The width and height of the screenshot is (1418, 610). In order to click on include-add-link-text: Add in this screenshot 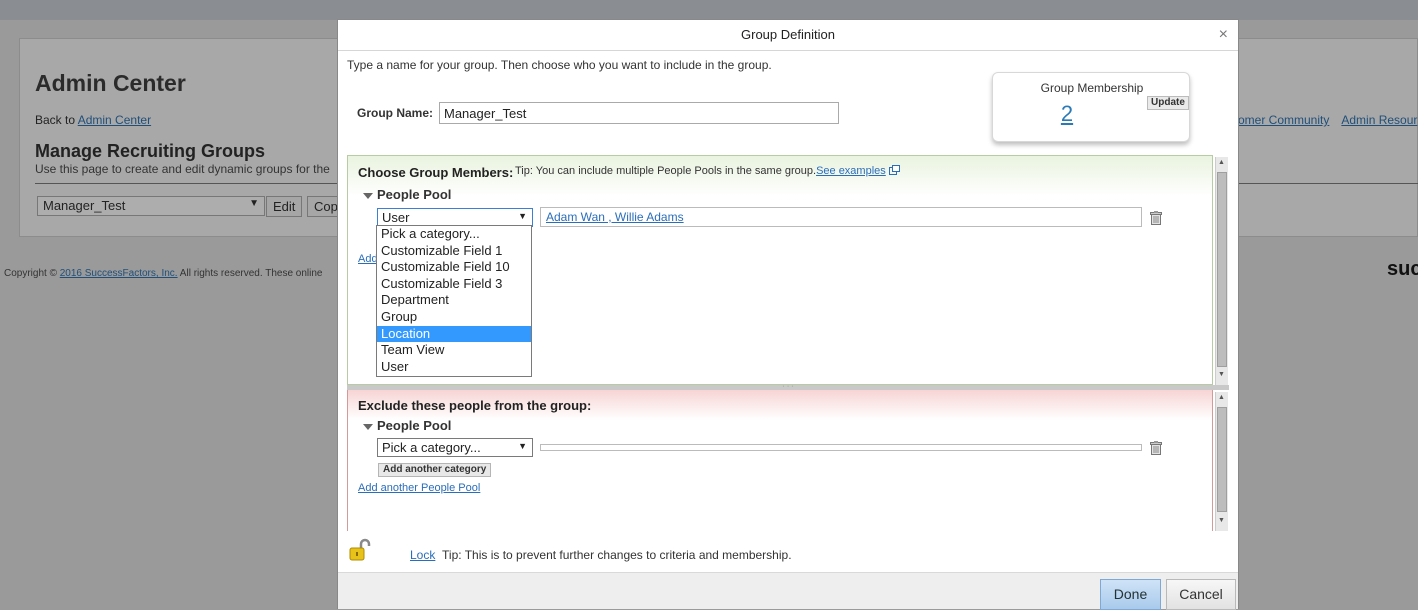, I will do `click(368, 259)`.